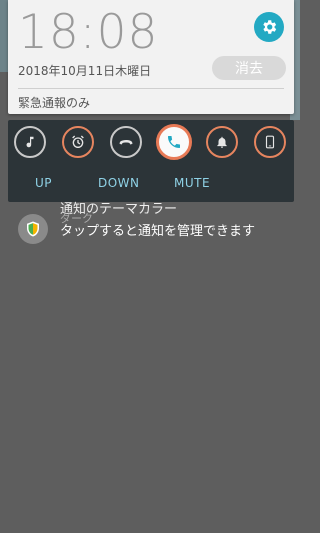 This screenshot has height=533, width=320. I want to click on phone-icon, so click(174, 142).